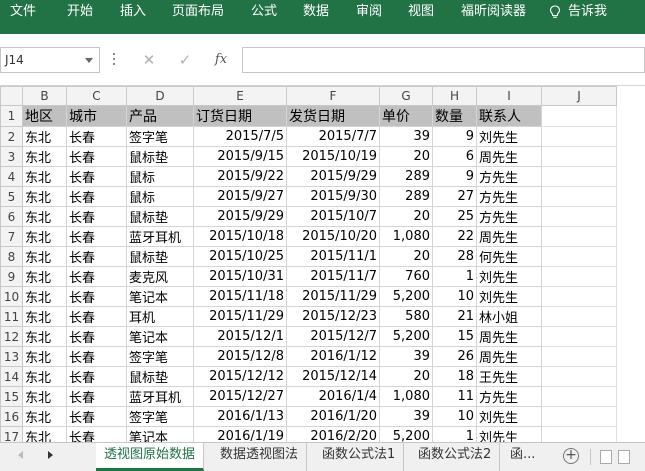 The height and width of the screenshot is (471, 645). What do you see at coordinates (160, 236) in the screenshot?
I see `cell: 蓝牙耳机` at bounding box center [160, 236].